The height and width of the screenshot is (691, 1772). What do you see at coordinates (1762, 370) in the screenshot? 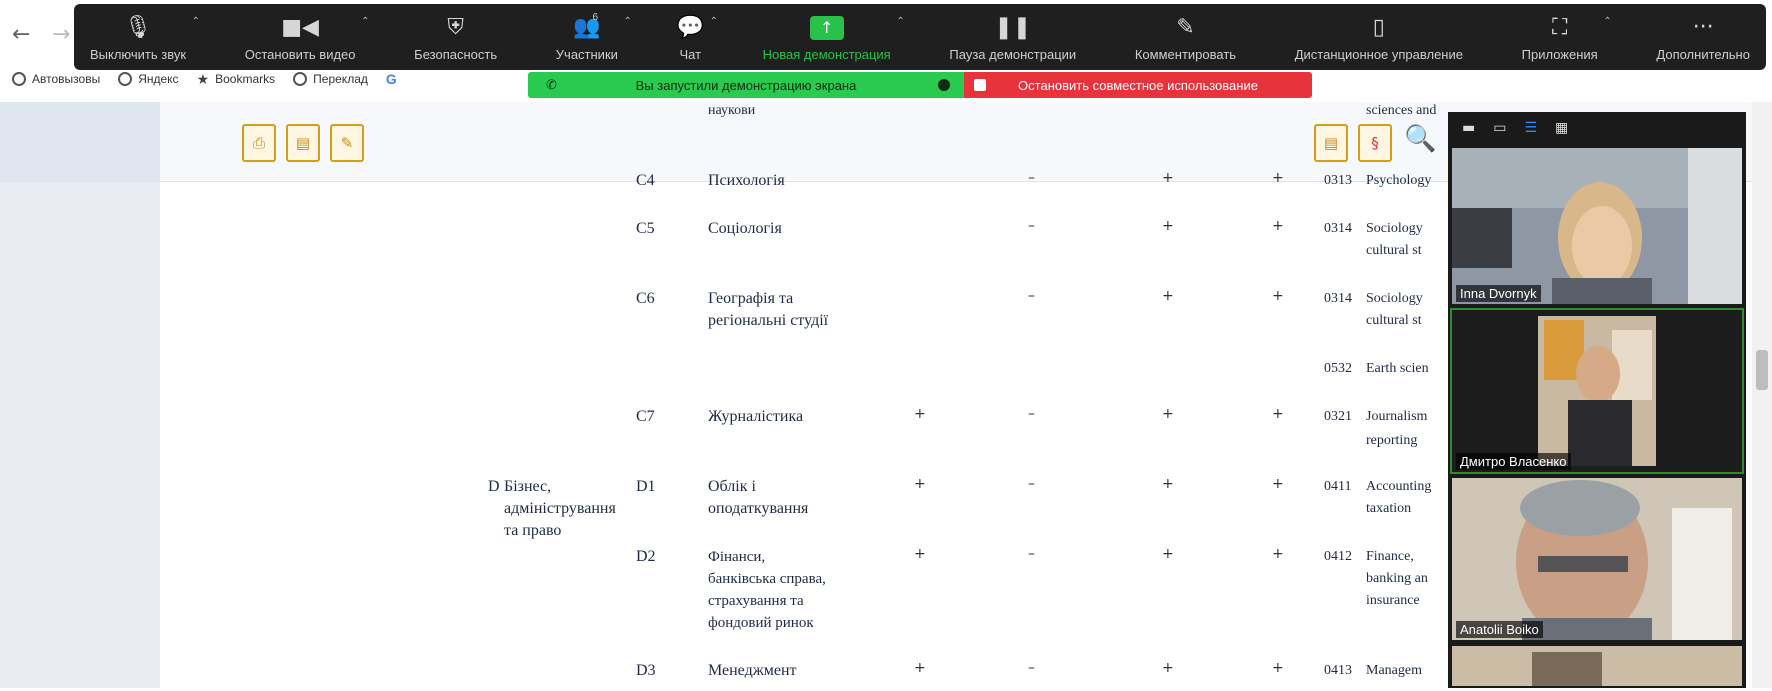
I see `scrollbar-thumb` at bounding box center [1762, 370].